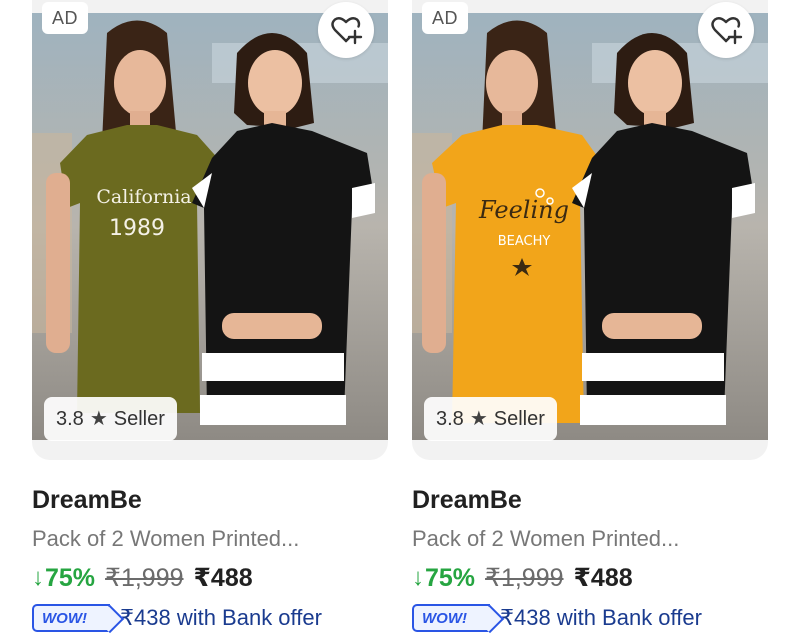  Describe the element at coordinates (137, 228) in the screenshot. I see `shirt-print-line2: 1989` at that location.